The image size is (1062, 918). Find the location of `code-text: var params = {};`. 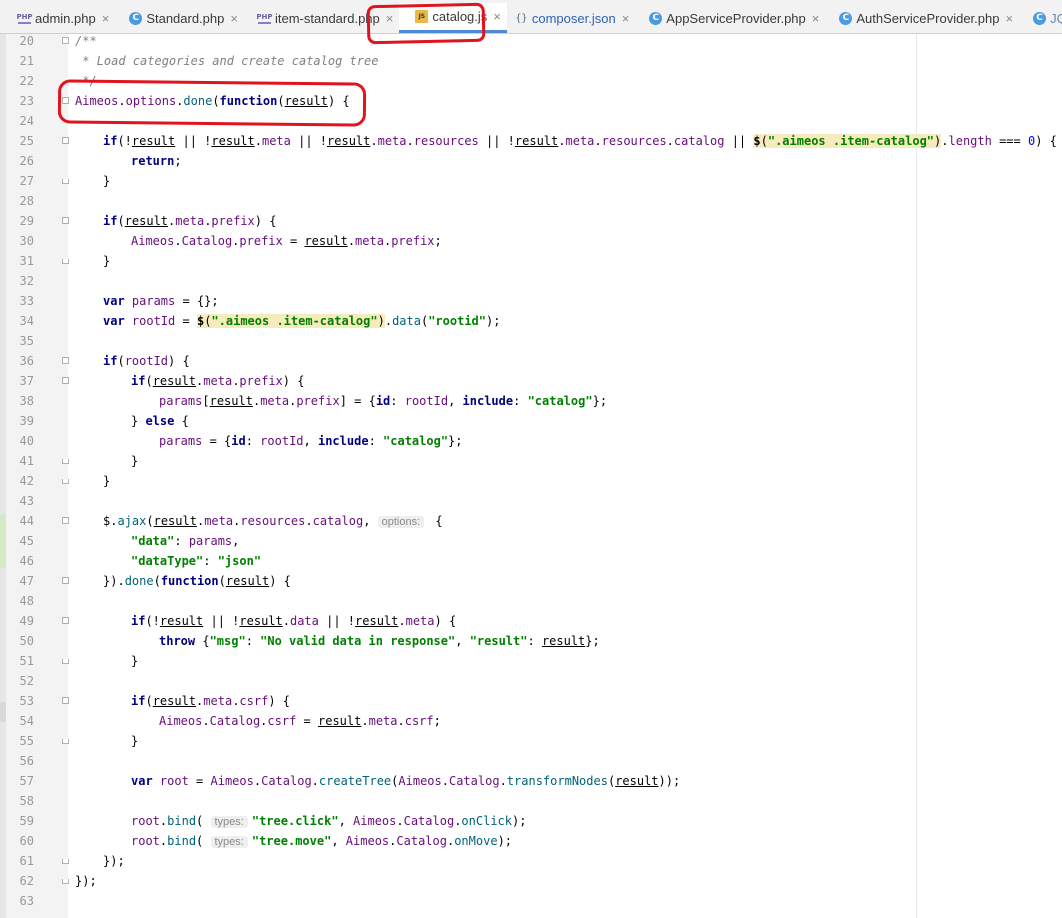

code-text: var params = {}; is located at coordinates (161, 301).